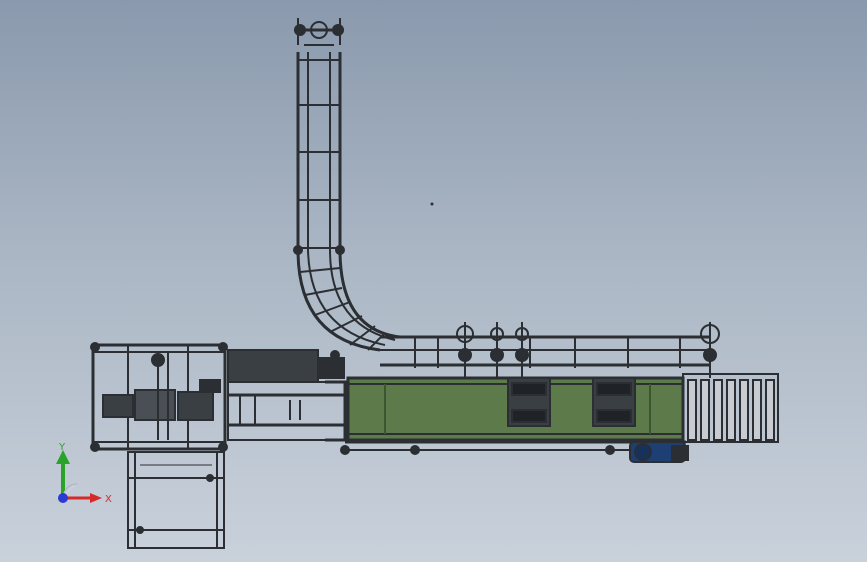 This screenshot has height=562, width=867. What do you see at coordinates (659, 452) in the screenshot?
I see `drive-motor` at bounding box center [659, 452].